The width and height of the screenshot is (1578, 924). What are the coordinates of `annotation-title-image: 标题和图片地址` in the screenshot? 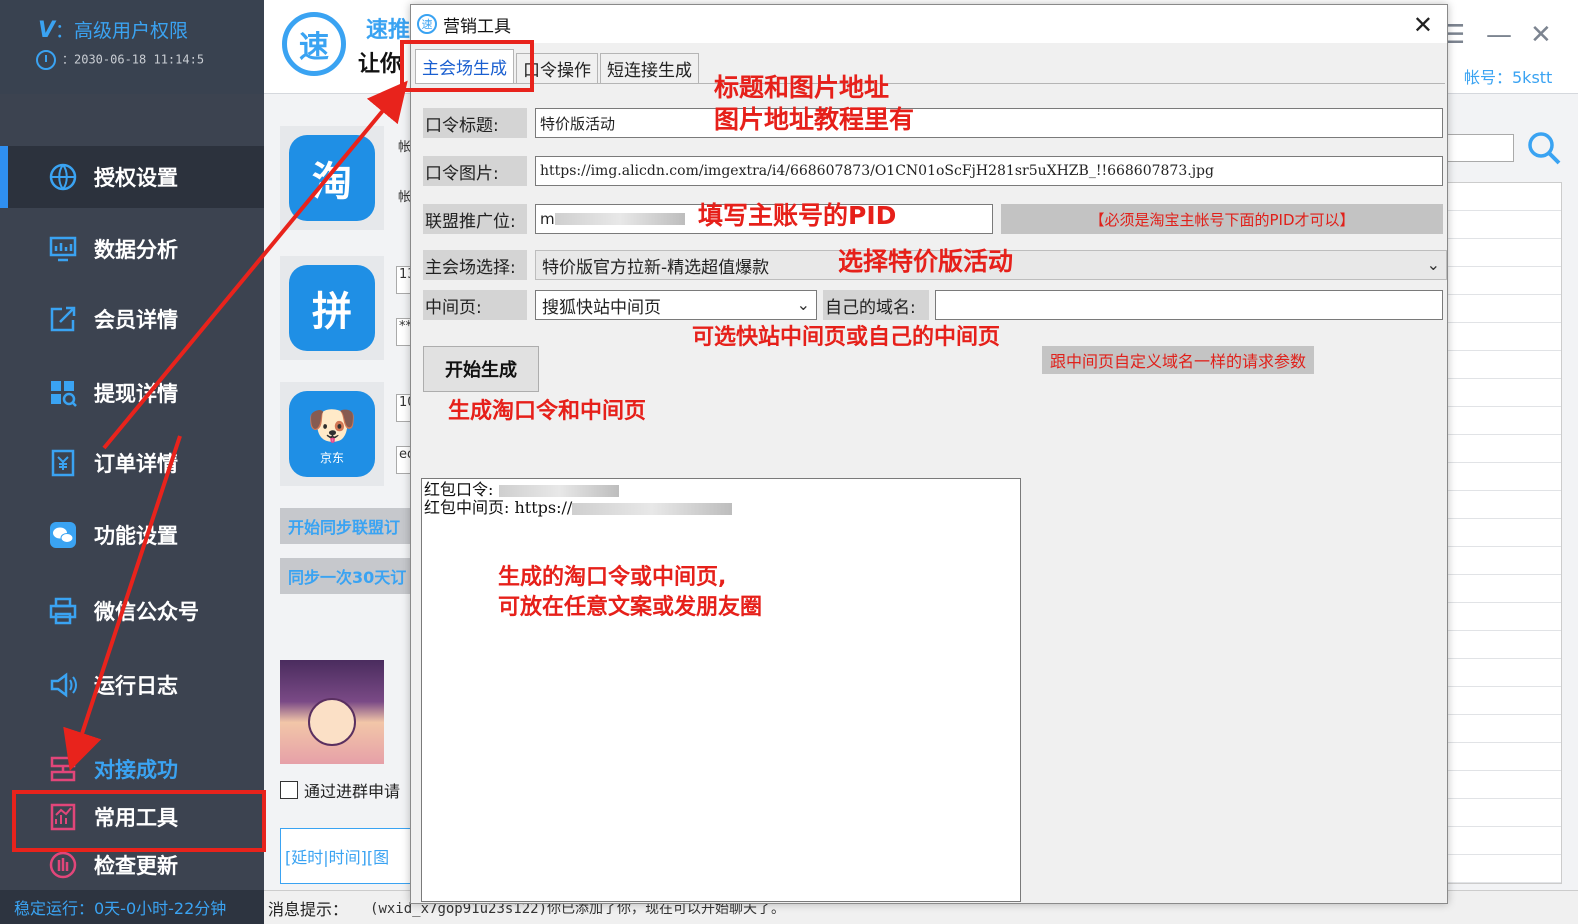 It's located at (802, 87).